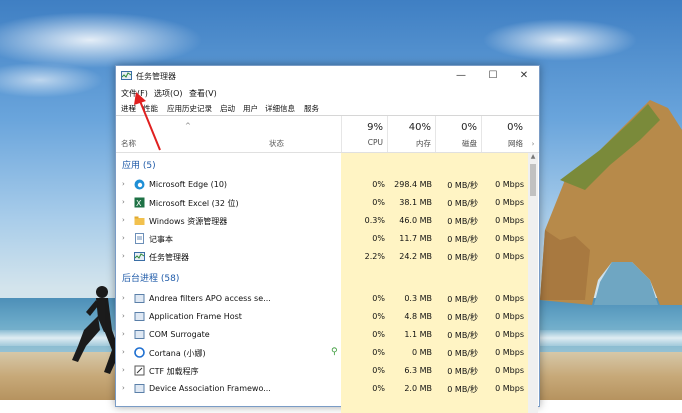 The image size is (682, 413). What do you see at coordinates (423, 143) in the screenshot?
I see `memory-label: 内存` at bounding box center [423, 143].